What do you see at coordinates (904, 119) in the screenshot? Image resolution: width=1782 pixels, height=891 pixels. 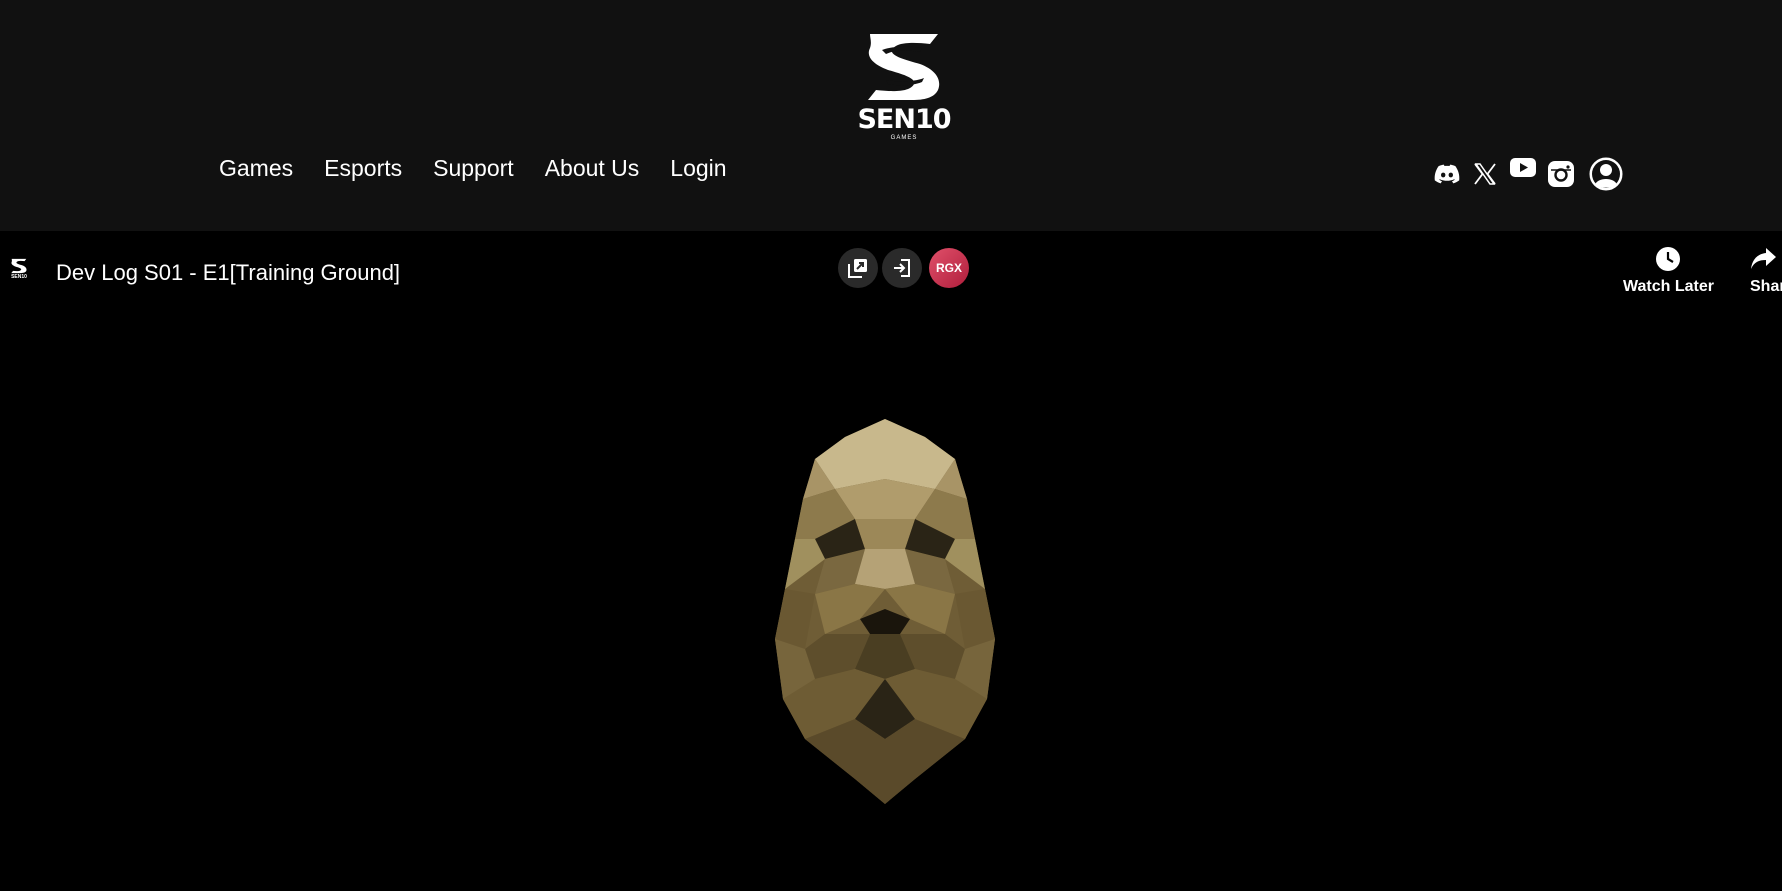 I see `logo-wordmark: SEN10` at bounding box center [904, 119].